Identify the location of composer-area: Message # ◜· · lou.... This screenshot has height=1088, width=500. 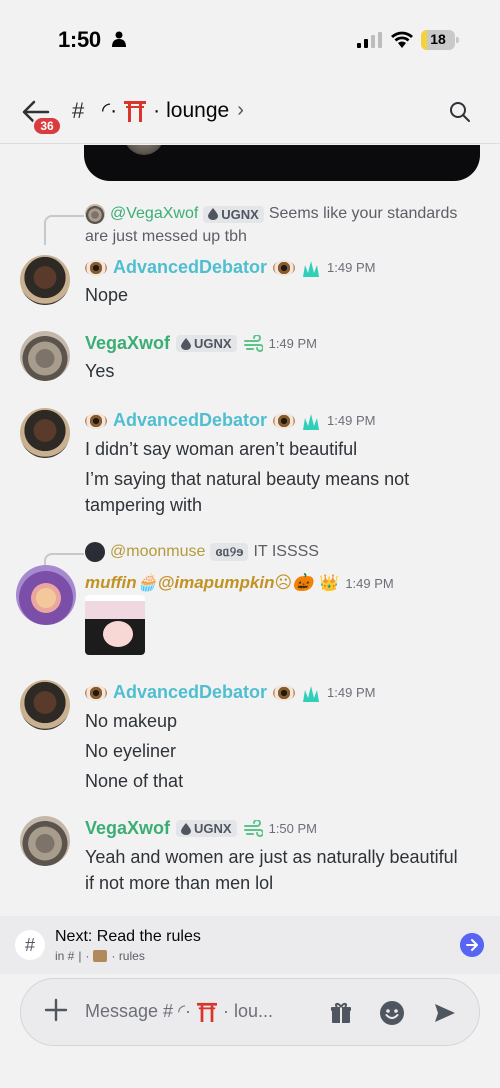
(250, 1031).